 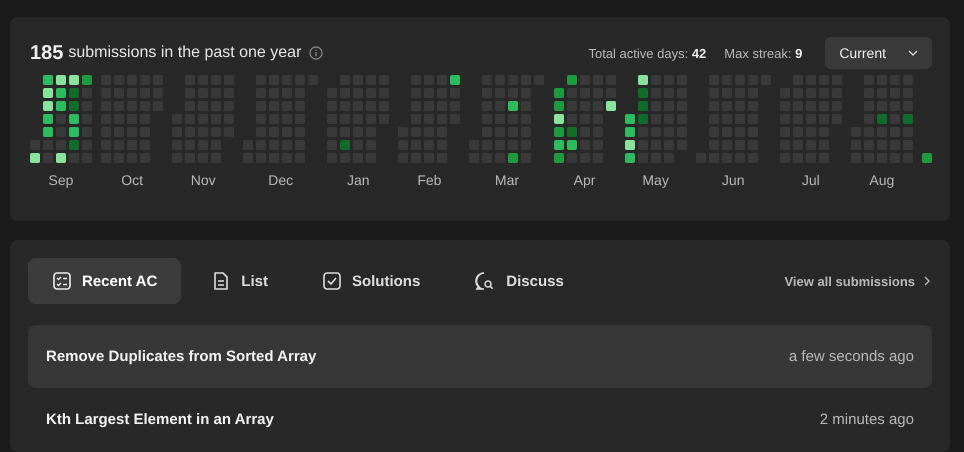 What do you see at coordinates (647, 53) in the screenshot?
I see `stat-text: Total active days: 42` at bounding box center [647, 53].